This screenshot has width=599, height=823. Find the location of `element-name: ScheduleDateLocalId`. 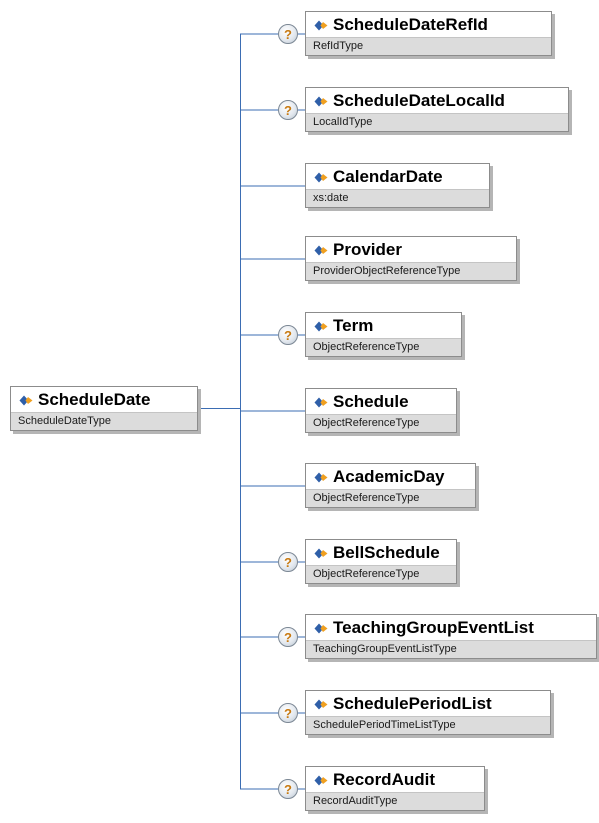

element-name: ScheduleDateLocalId is located at coordinates (419, 100).